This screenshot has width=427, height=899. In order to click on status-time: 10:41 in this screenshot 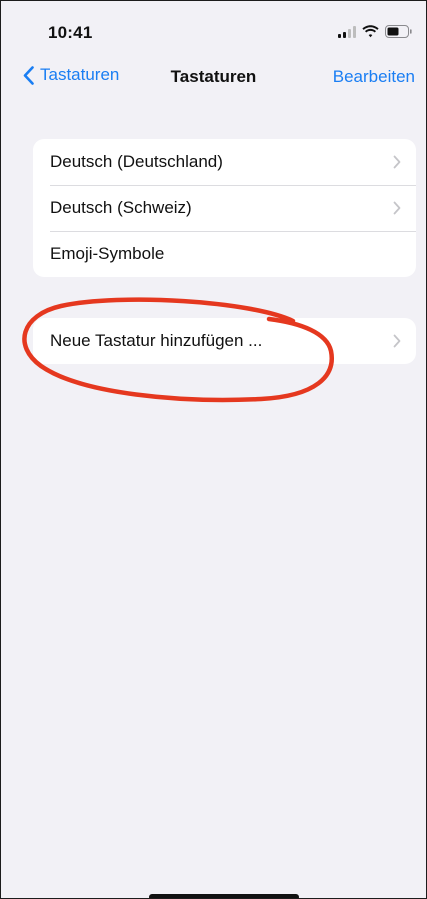, I will do `click(70, 32)`.